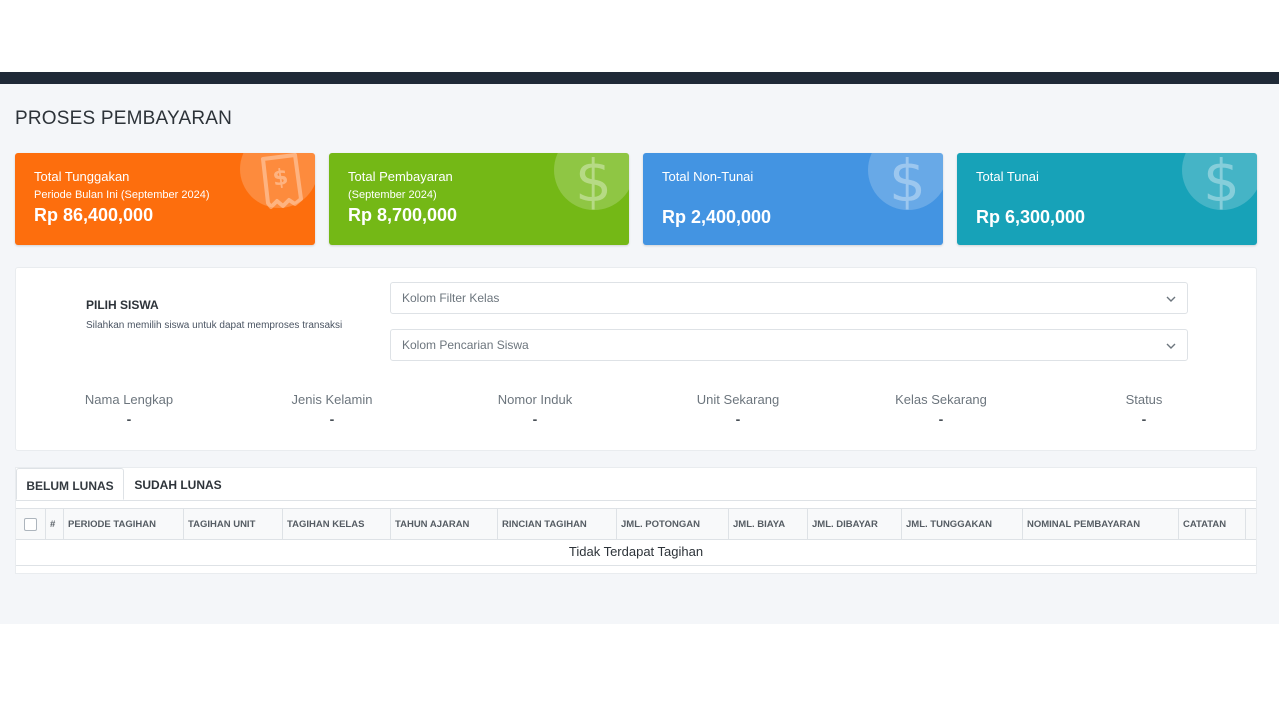 The height and width of the screenshot is (720, 1280). I want to click on info-label: Status, so click(1144, 399).